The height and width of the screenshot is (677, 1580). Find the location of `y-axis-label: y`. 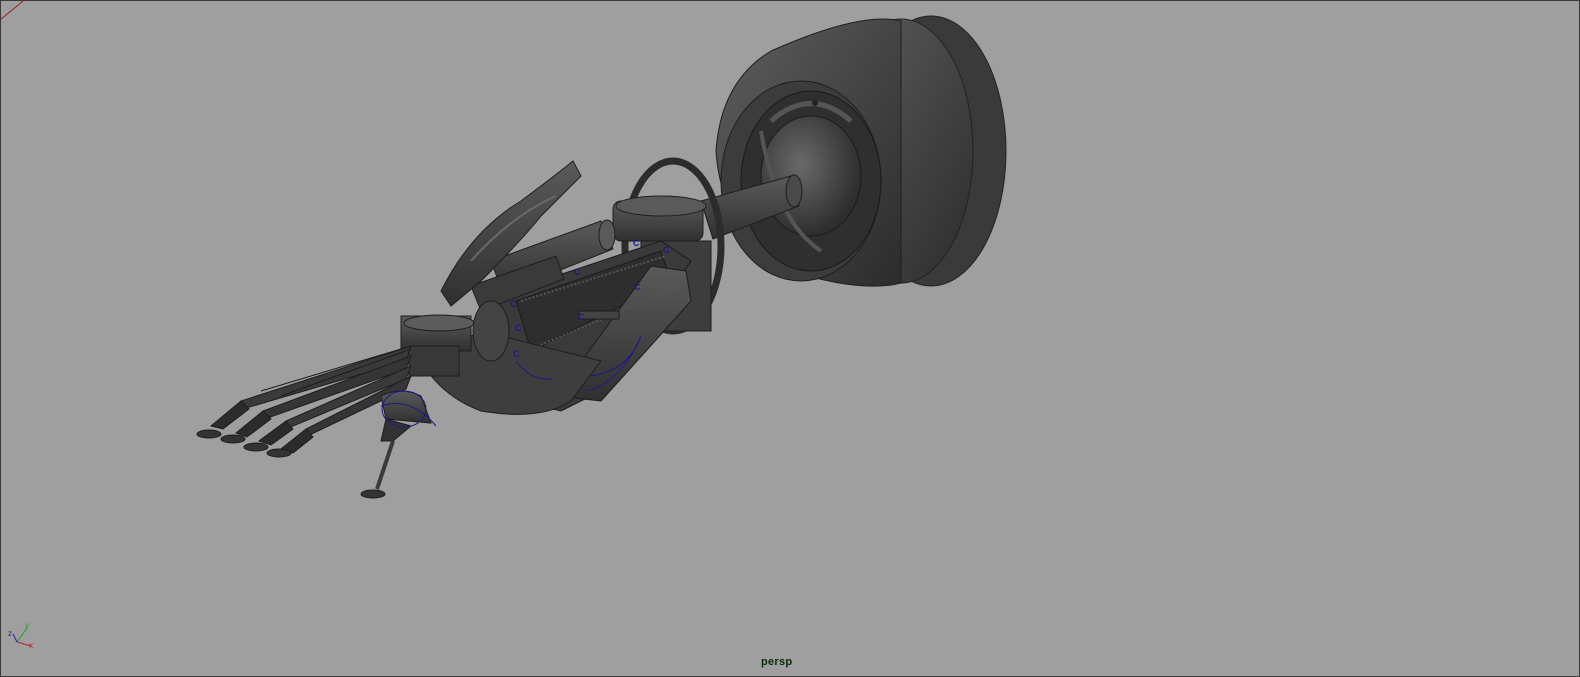

y-axis-label: y is located at coordinates (27, 625).